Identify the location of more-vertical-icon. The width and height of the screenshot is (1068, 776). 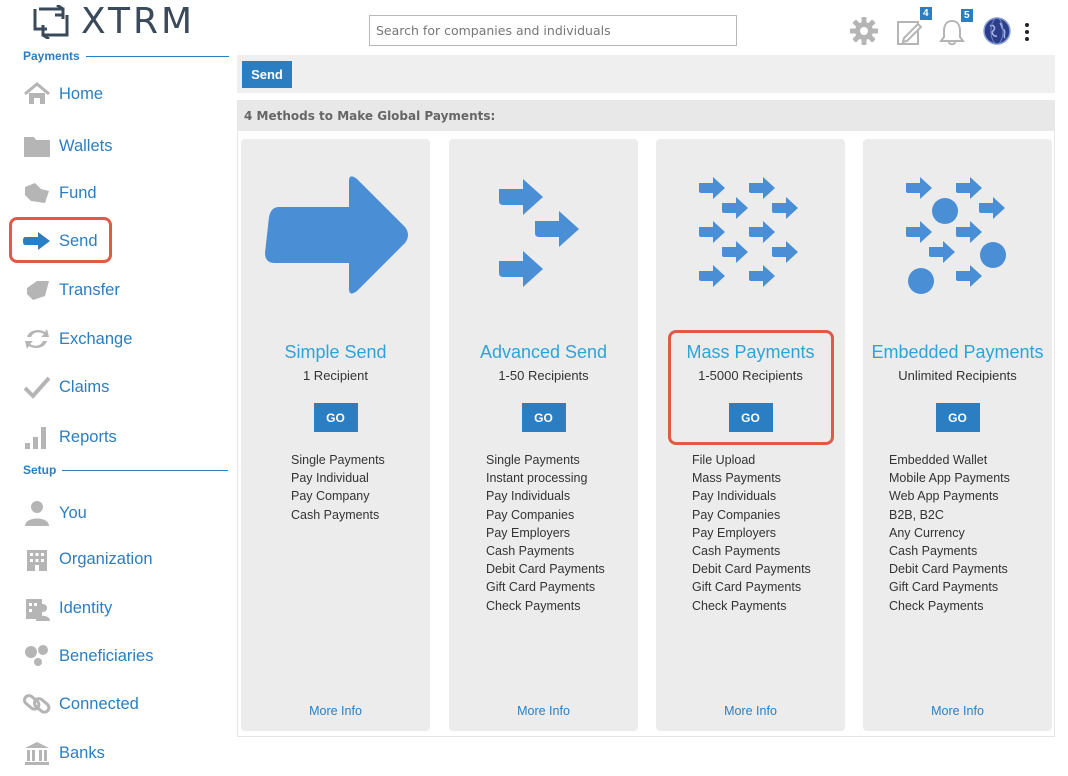
(1027, 32).